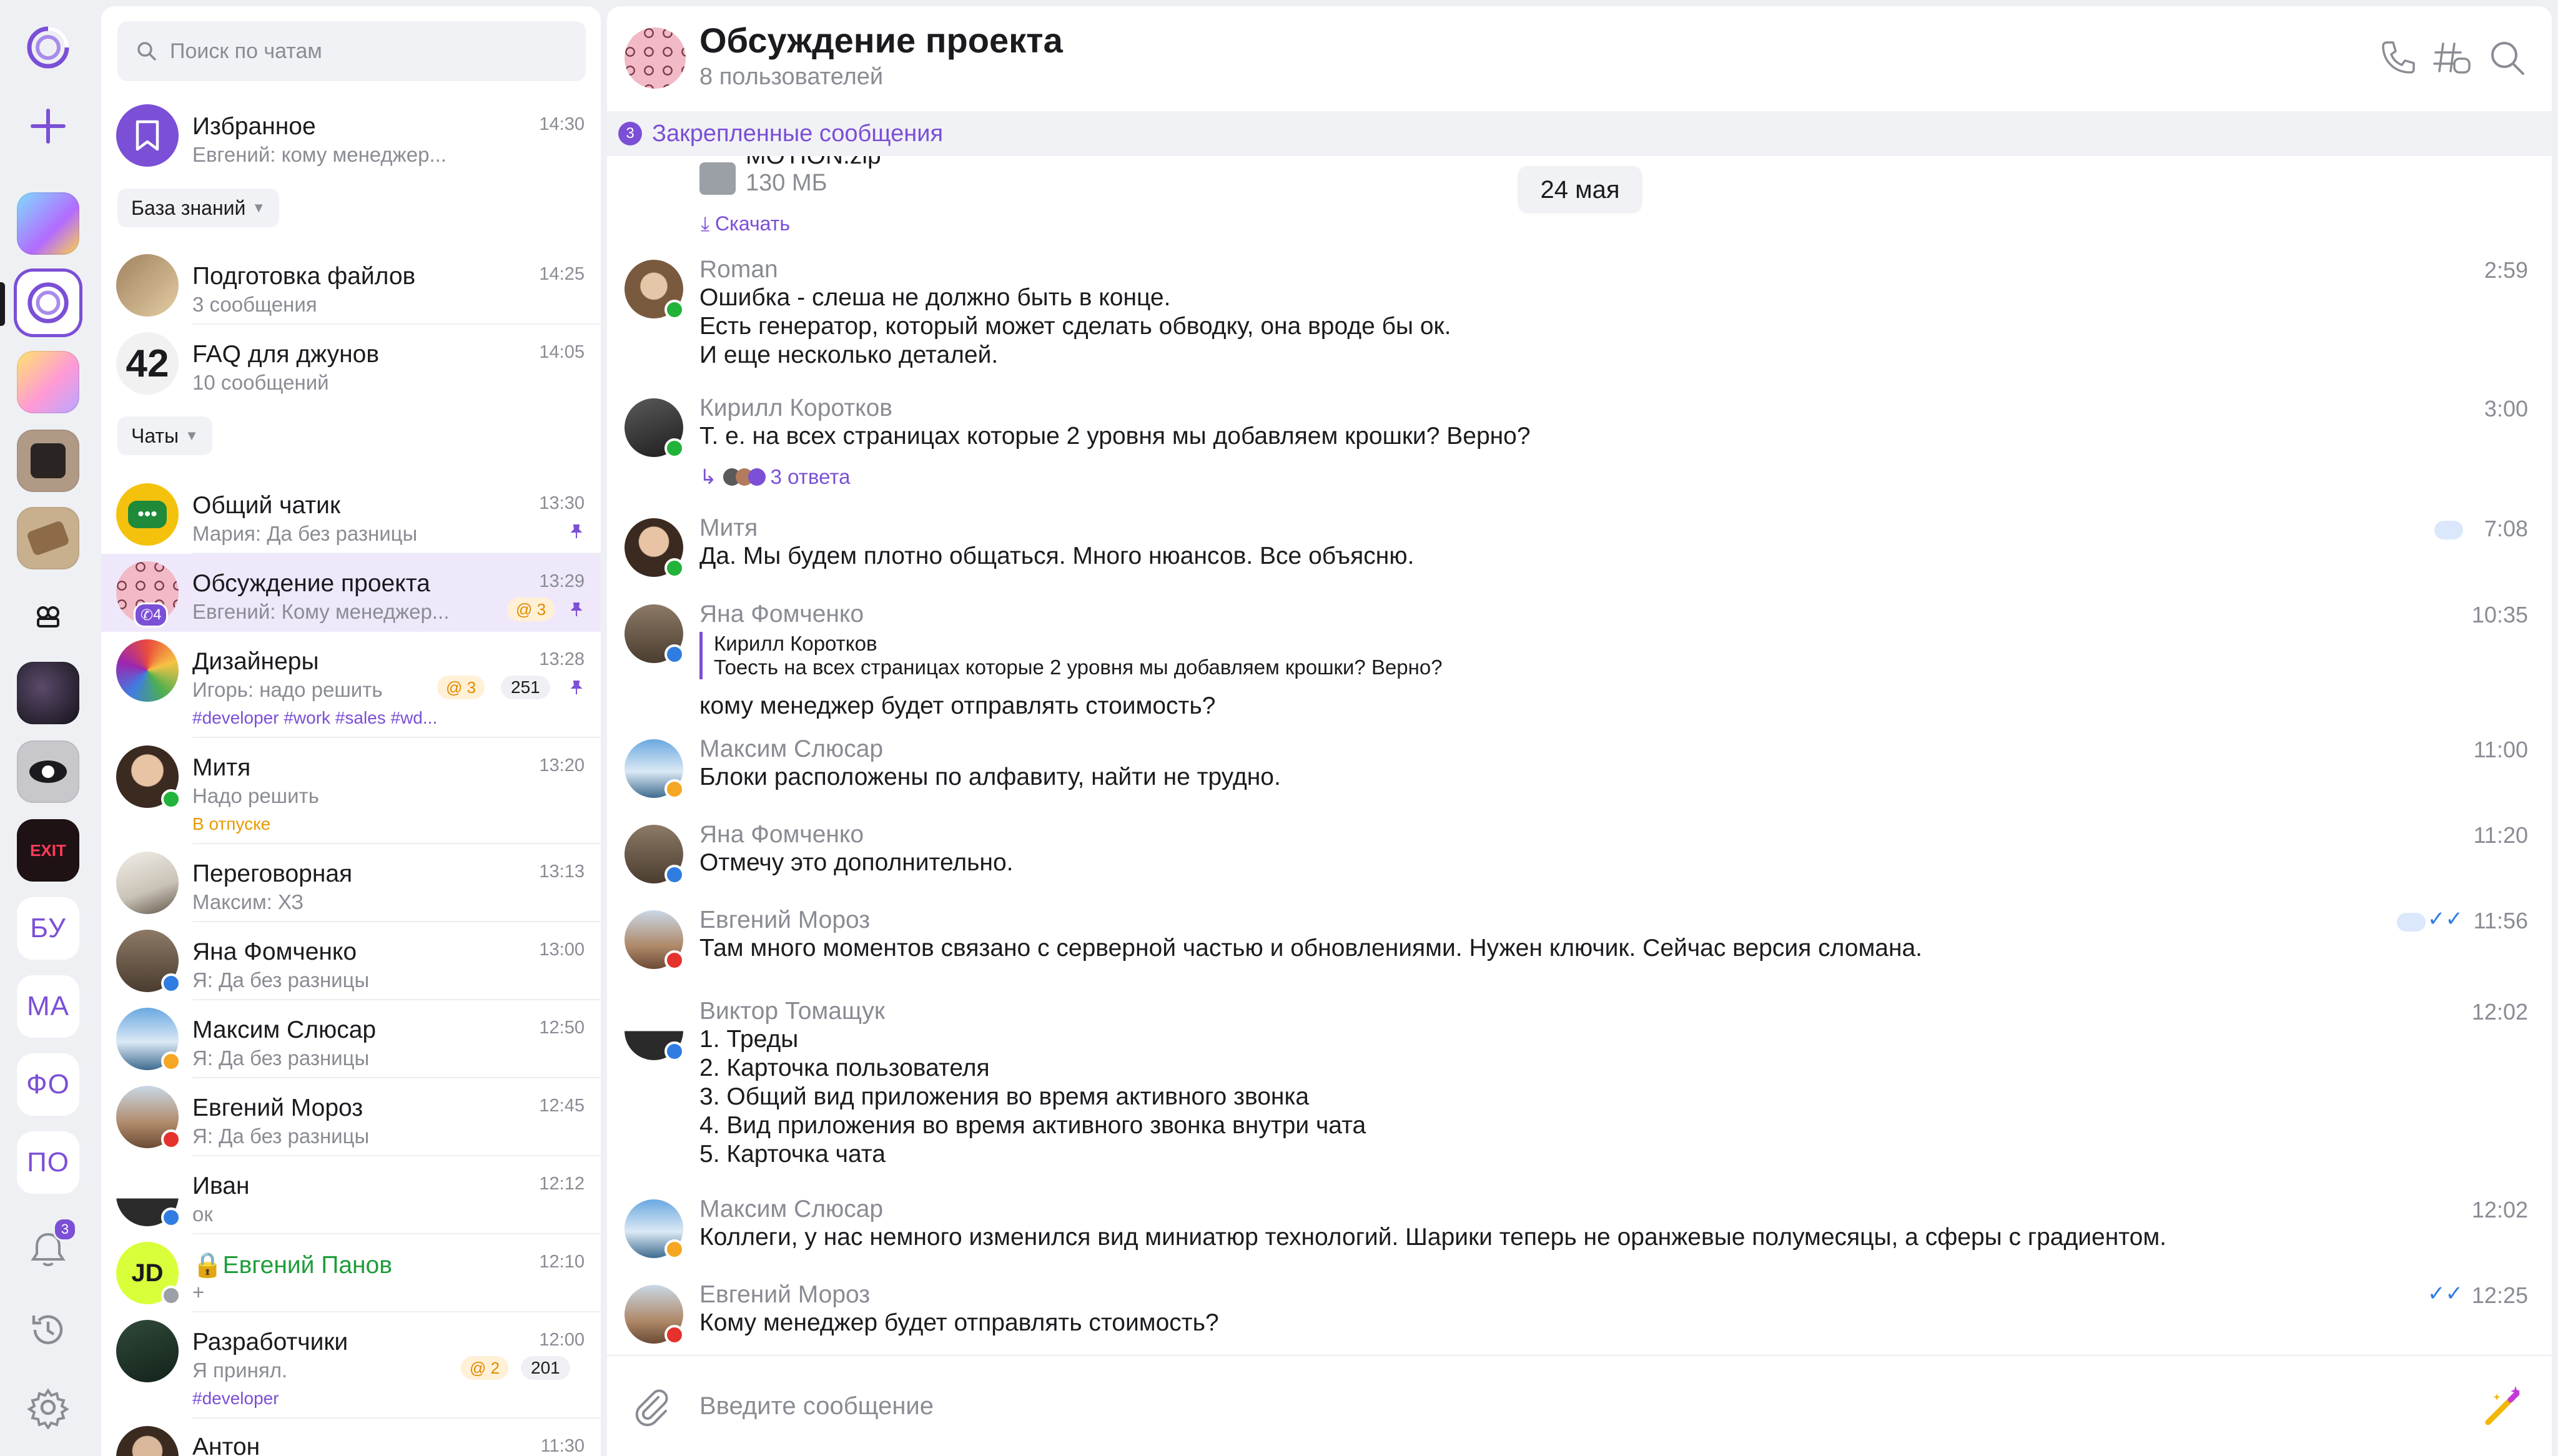 The height and width of the screenshot is (1456, 2558). Describe the element at coordinates (48, 1249) in the screenshot. I see `notifications-button: 3` at that location.